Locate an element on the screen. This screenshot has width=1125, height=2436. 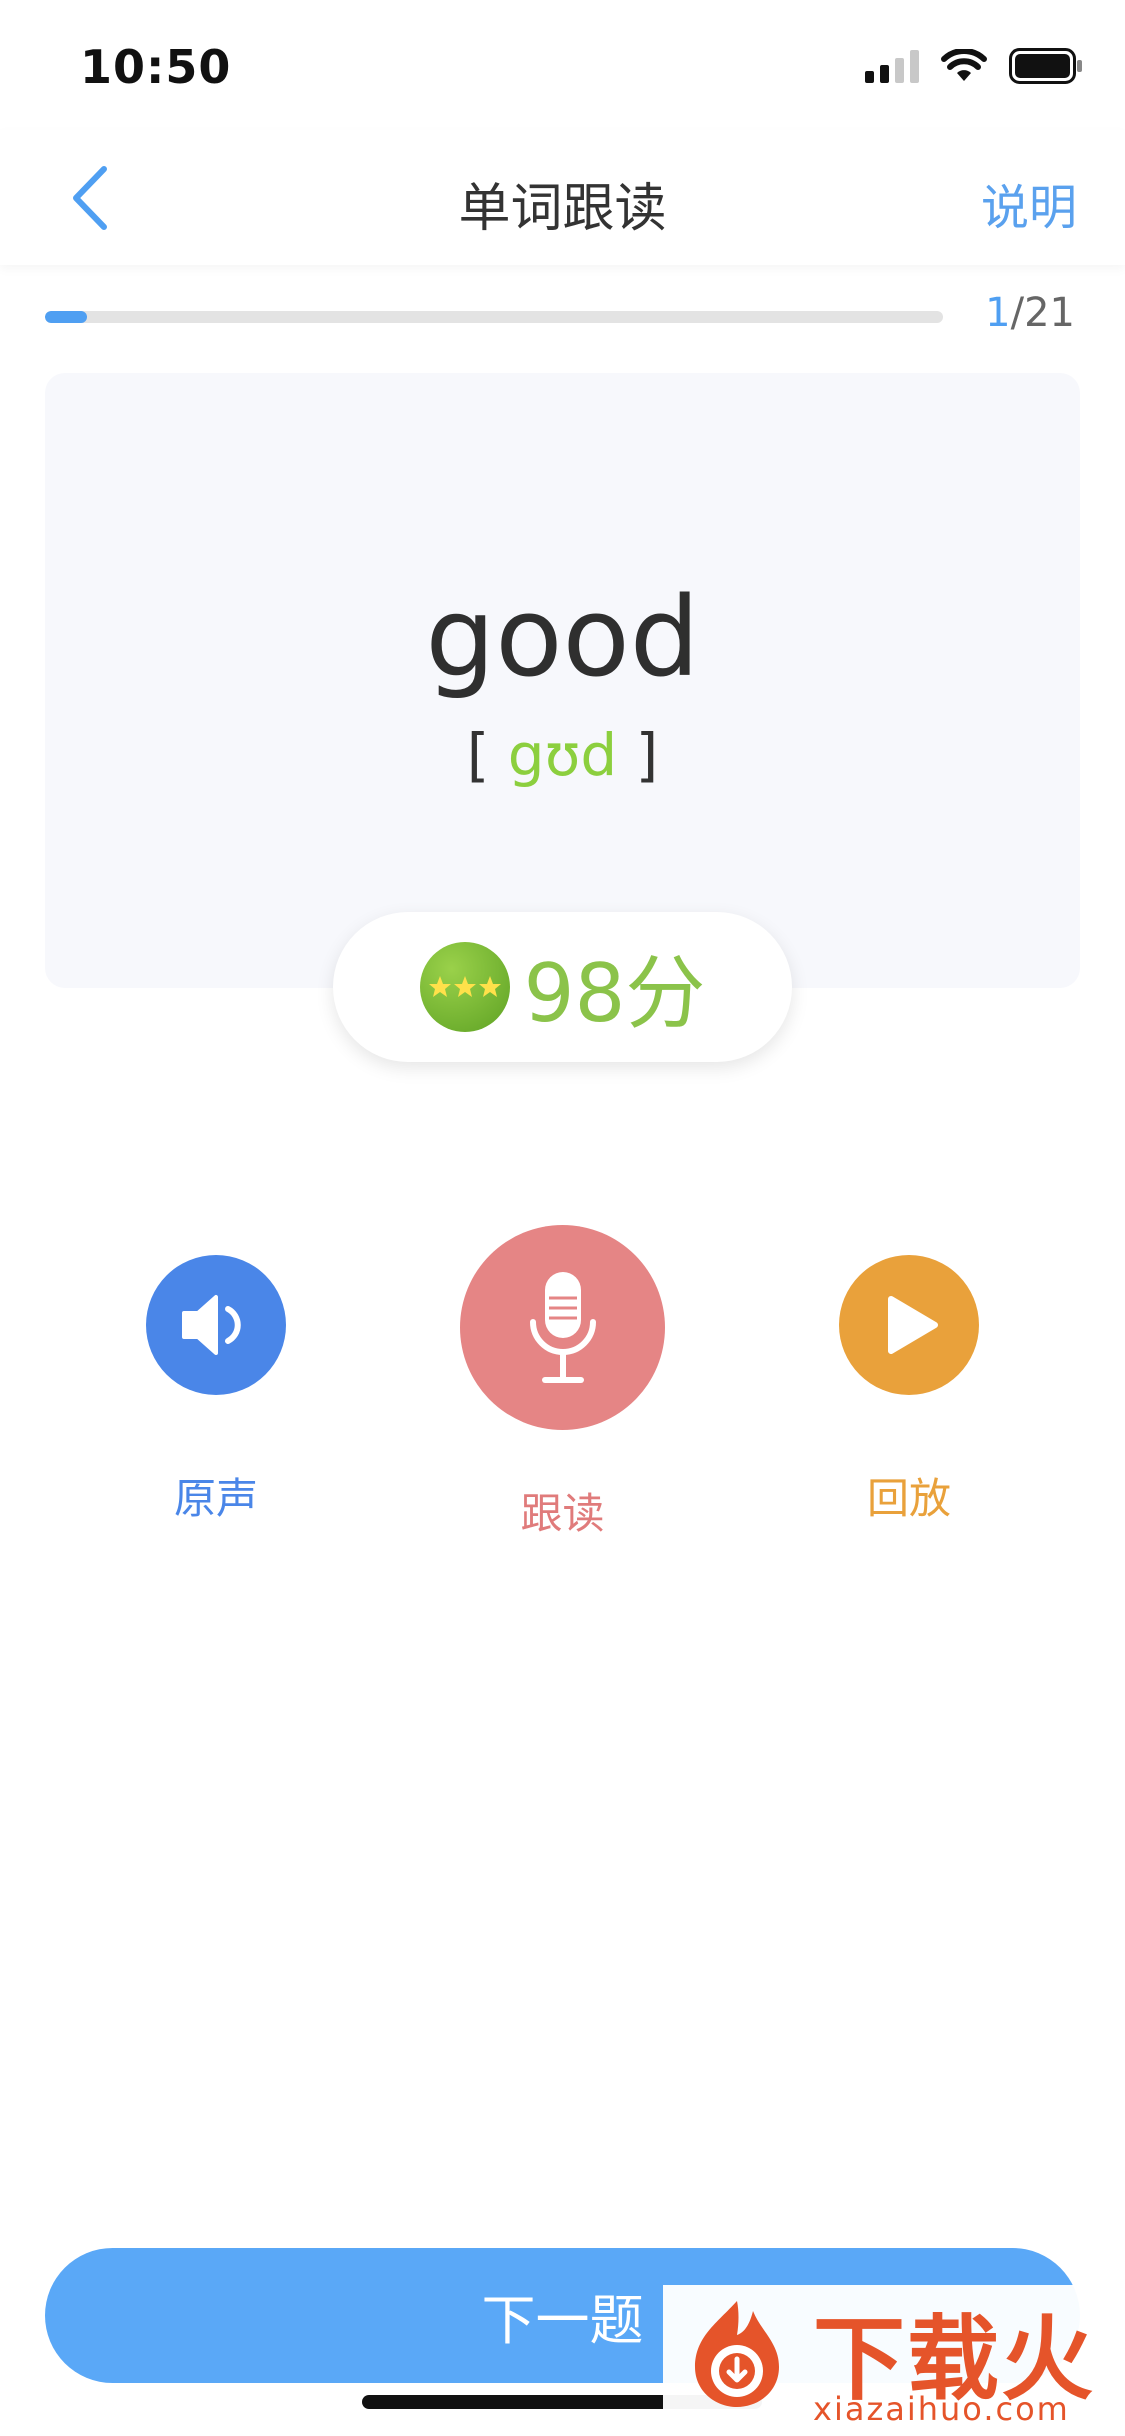
original-audio-button is located at coordinates (216, 1325).